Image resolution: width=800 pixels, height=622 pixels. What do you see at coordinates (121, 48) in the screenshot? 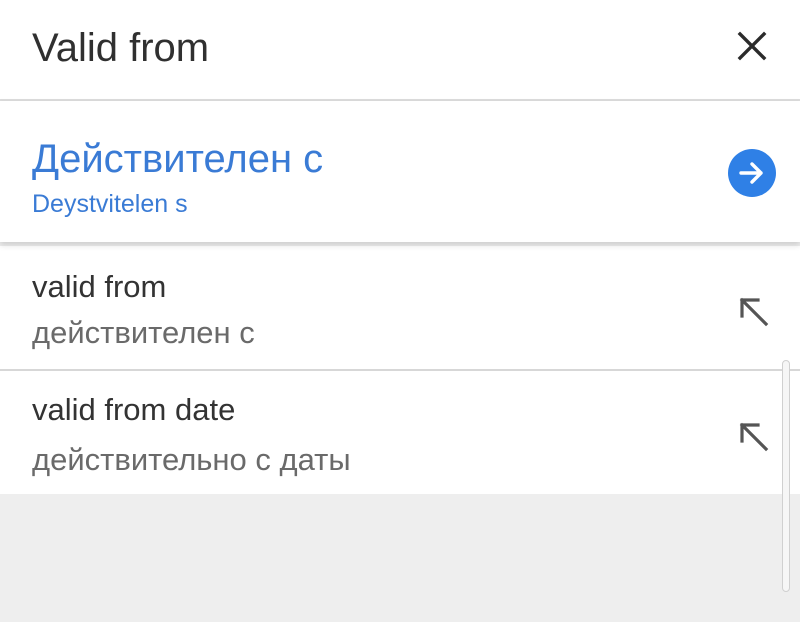
I see `page-title: Valid from` at bounding box center [121, 48].